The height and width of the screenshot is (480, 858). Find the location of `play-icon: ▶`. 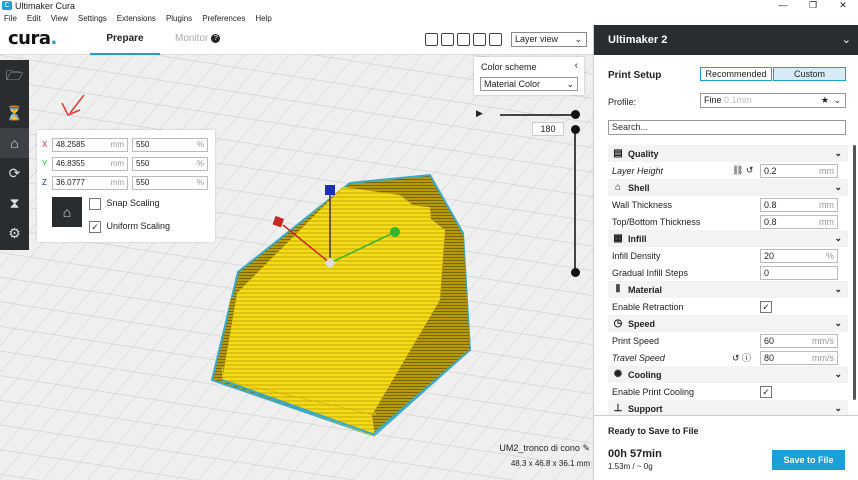

play-icon: ▶ is located at coordinates (479, 113).